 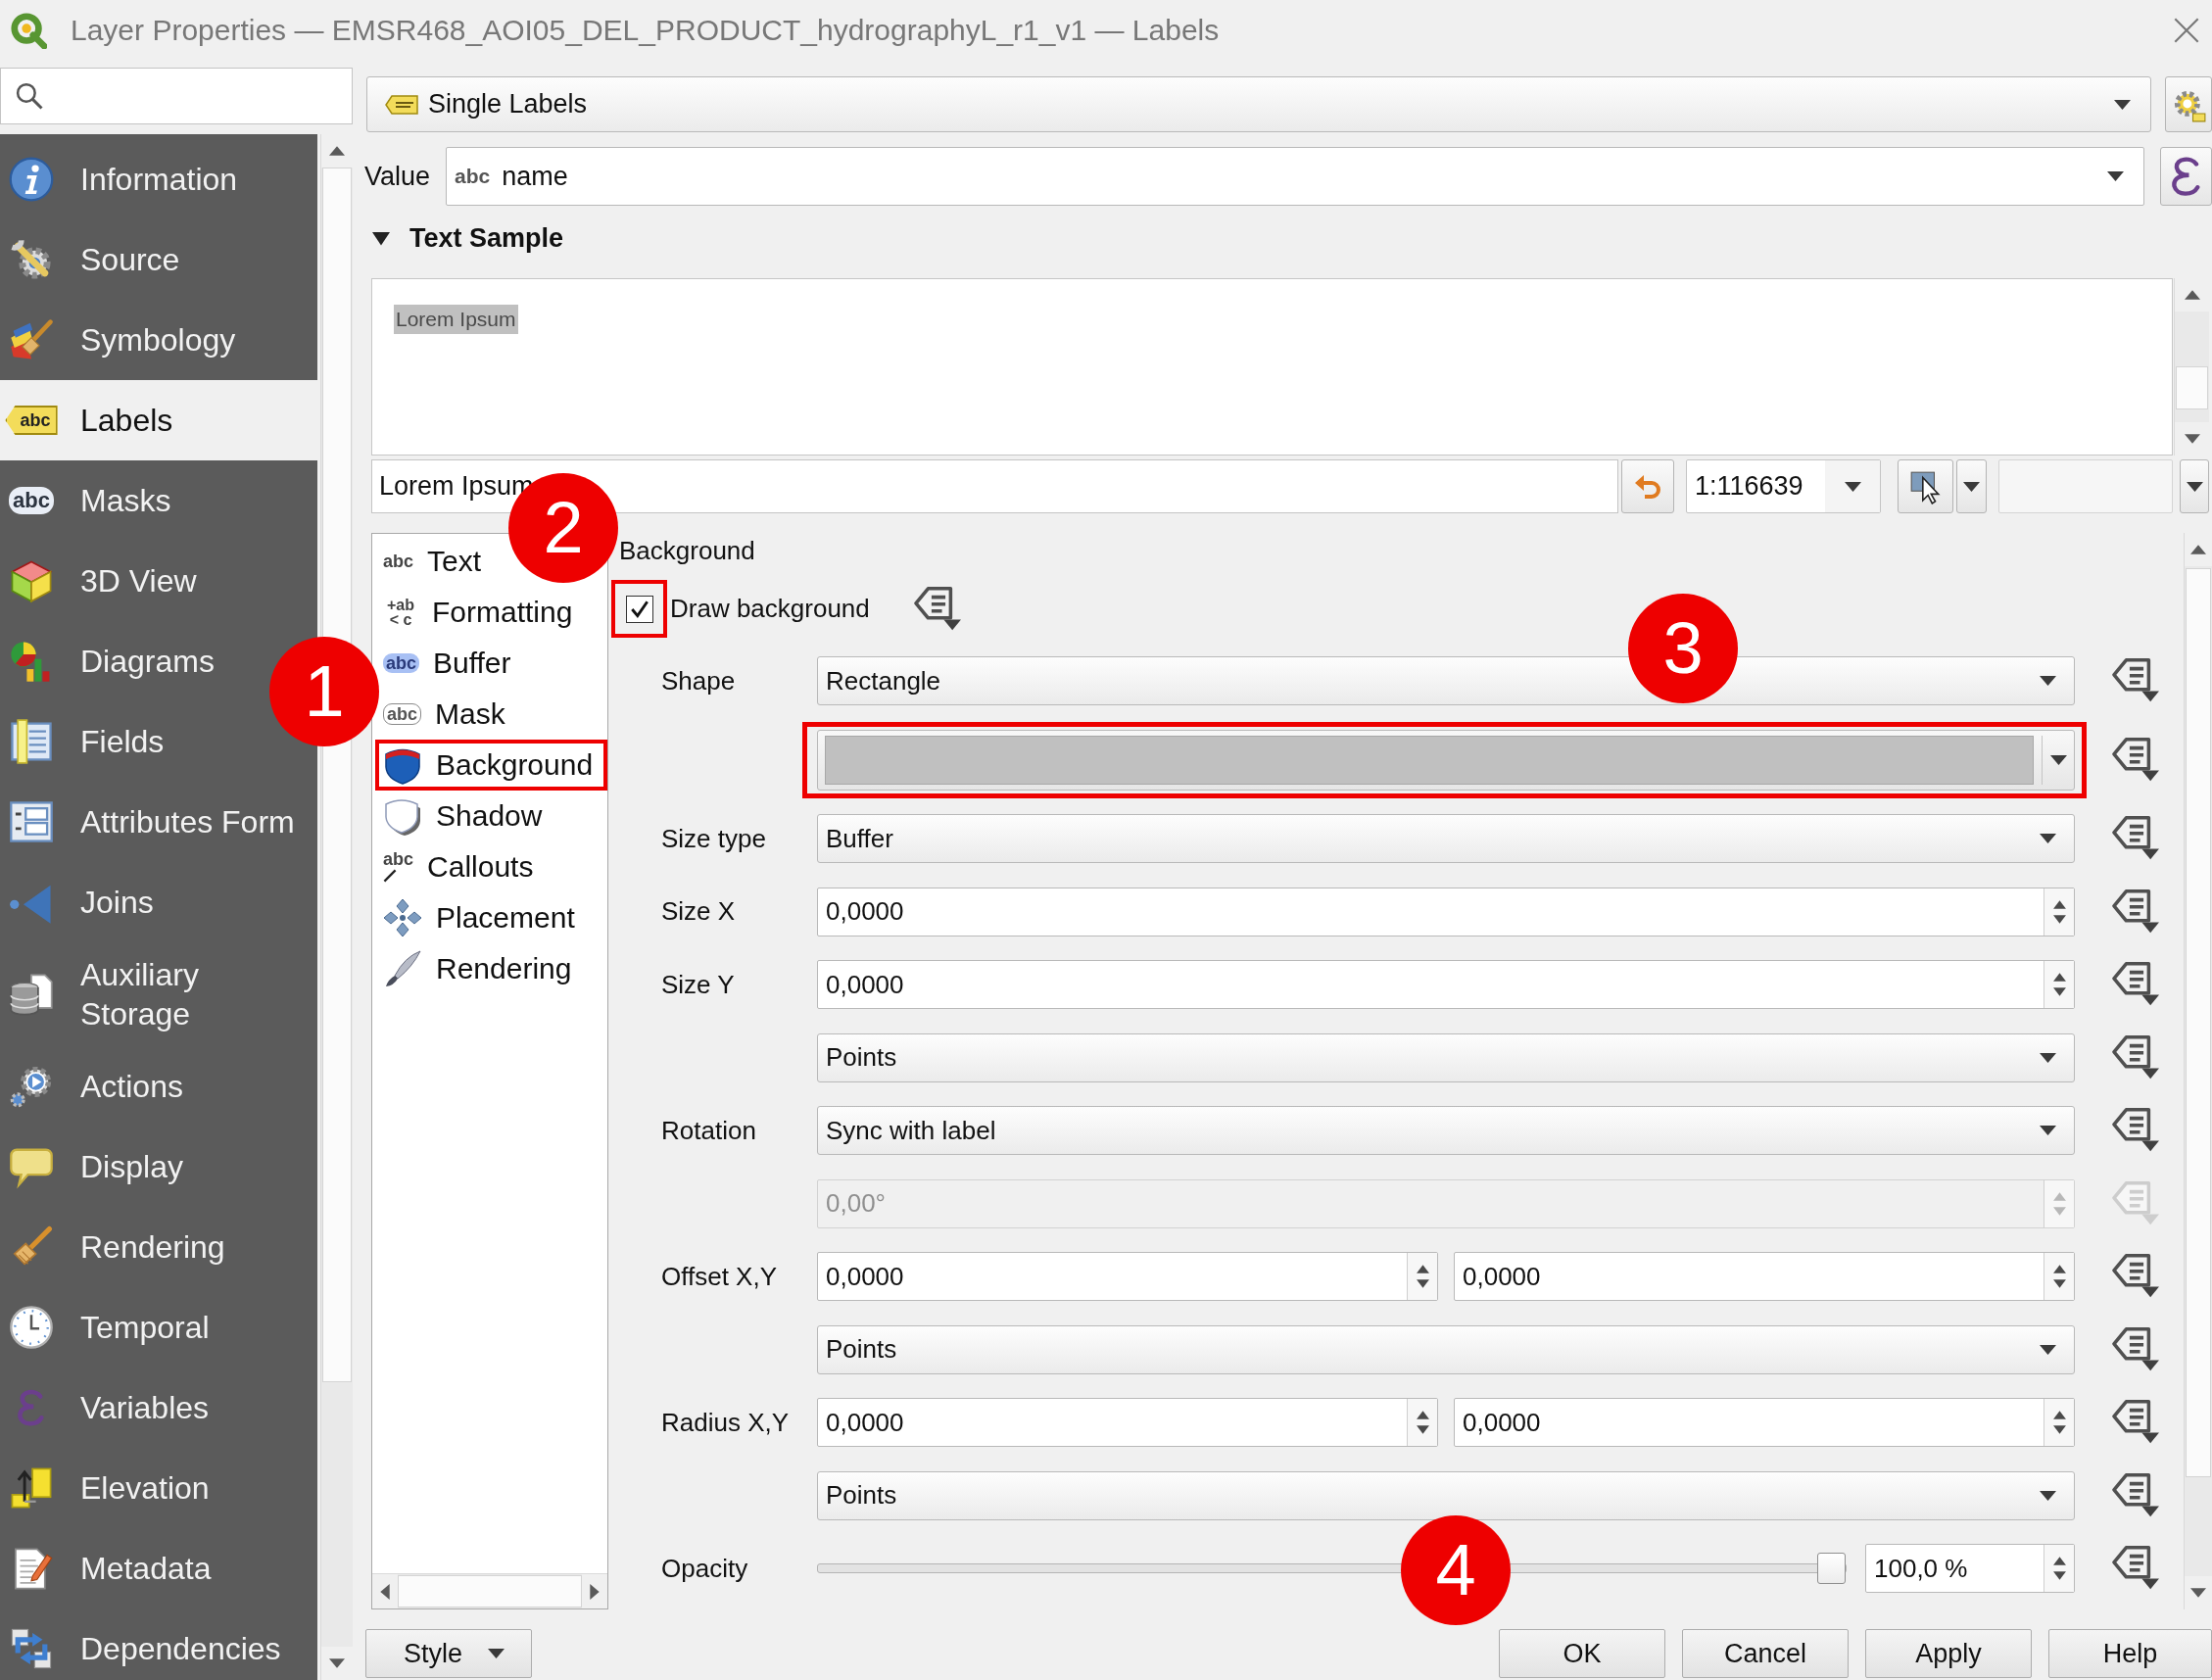 I want to click on list-item: Shadow, so click(x=464, y=816).